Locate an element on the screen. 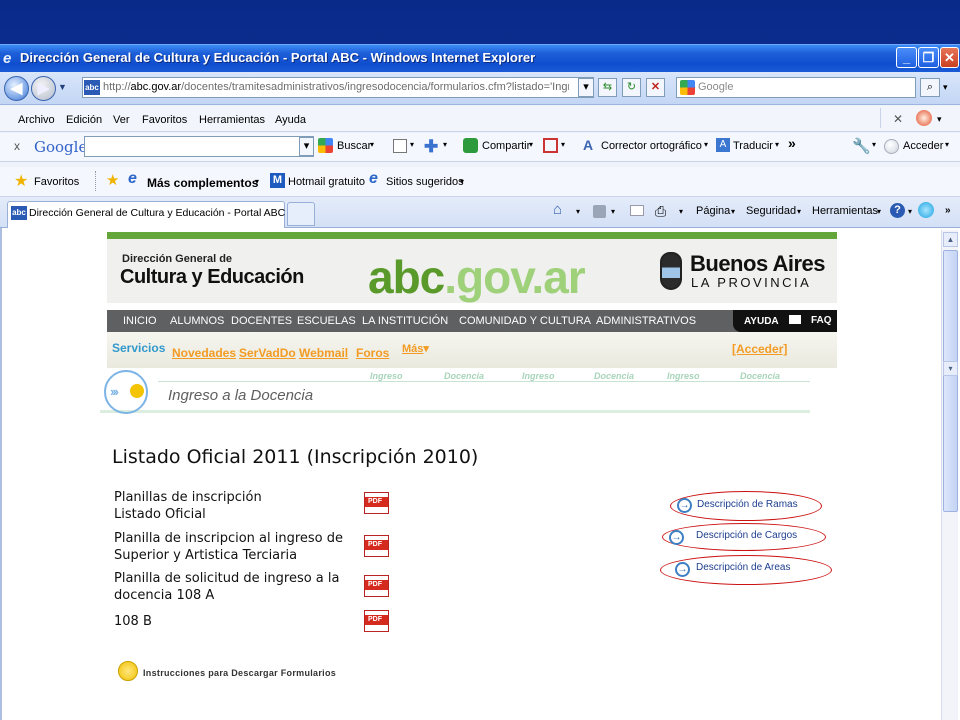 This screenshot has width=960, height=720. traducir-button: Traducir is located at coordinates (753, 146).